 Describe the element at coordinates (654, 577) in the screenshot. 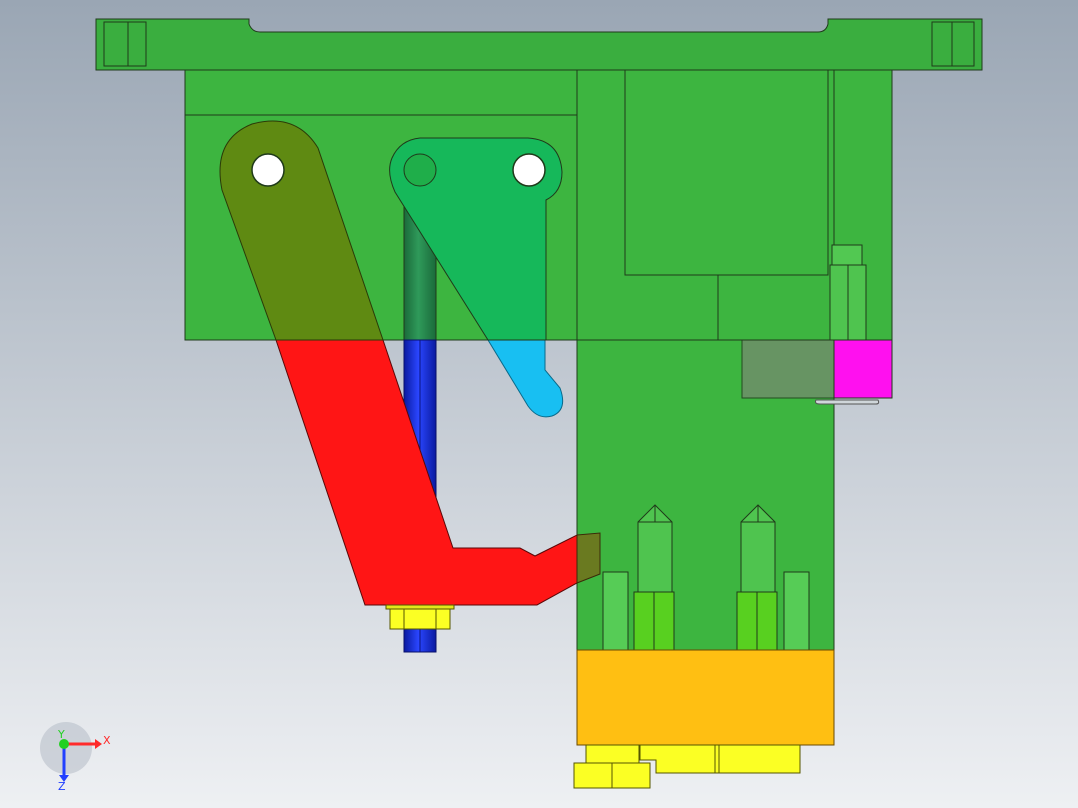

I see `guide-pin-left` at that location.